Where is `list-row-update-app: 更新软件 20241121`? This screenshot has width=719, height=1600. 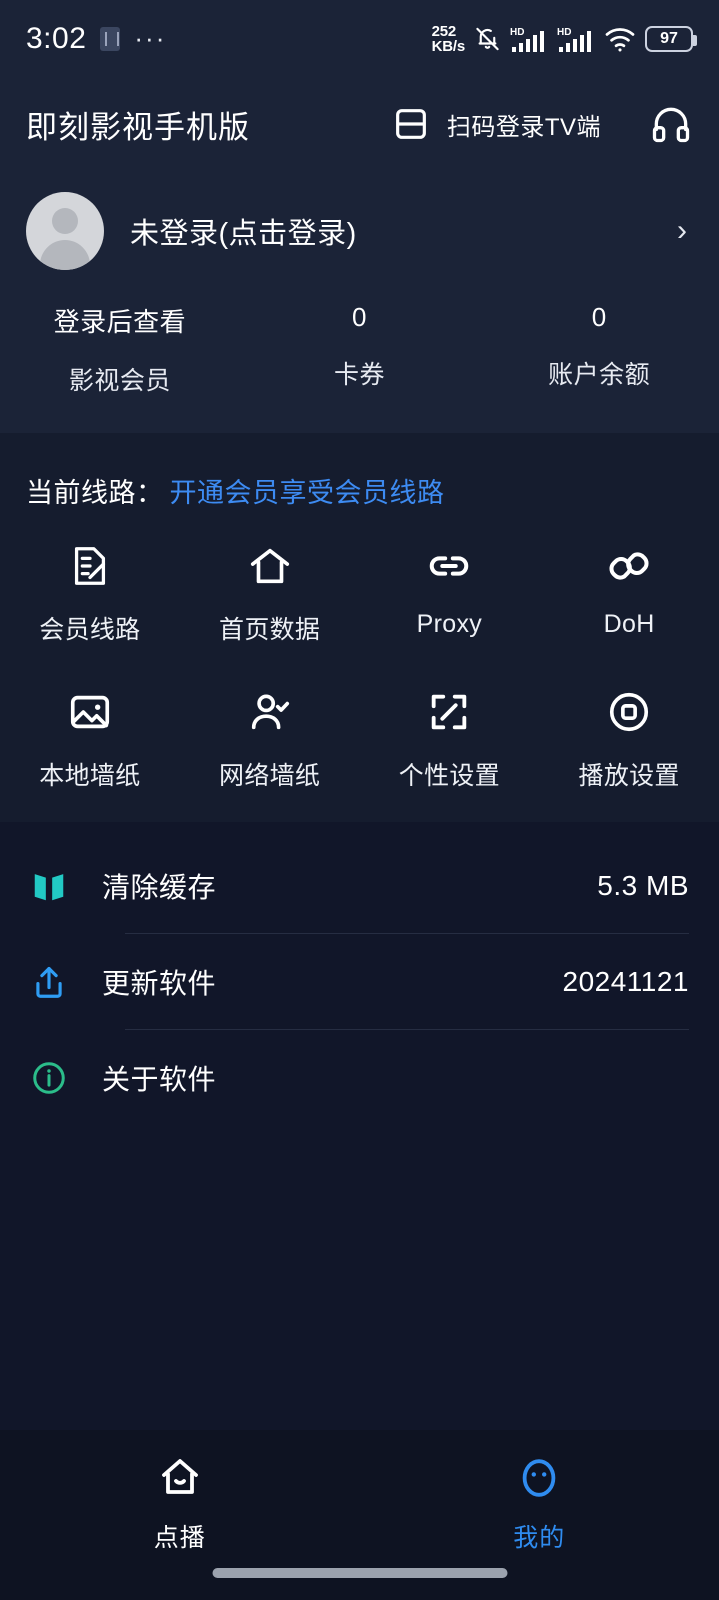
list-row-update-app: 更新软件 20241121 is located at coordinates (359, 981).